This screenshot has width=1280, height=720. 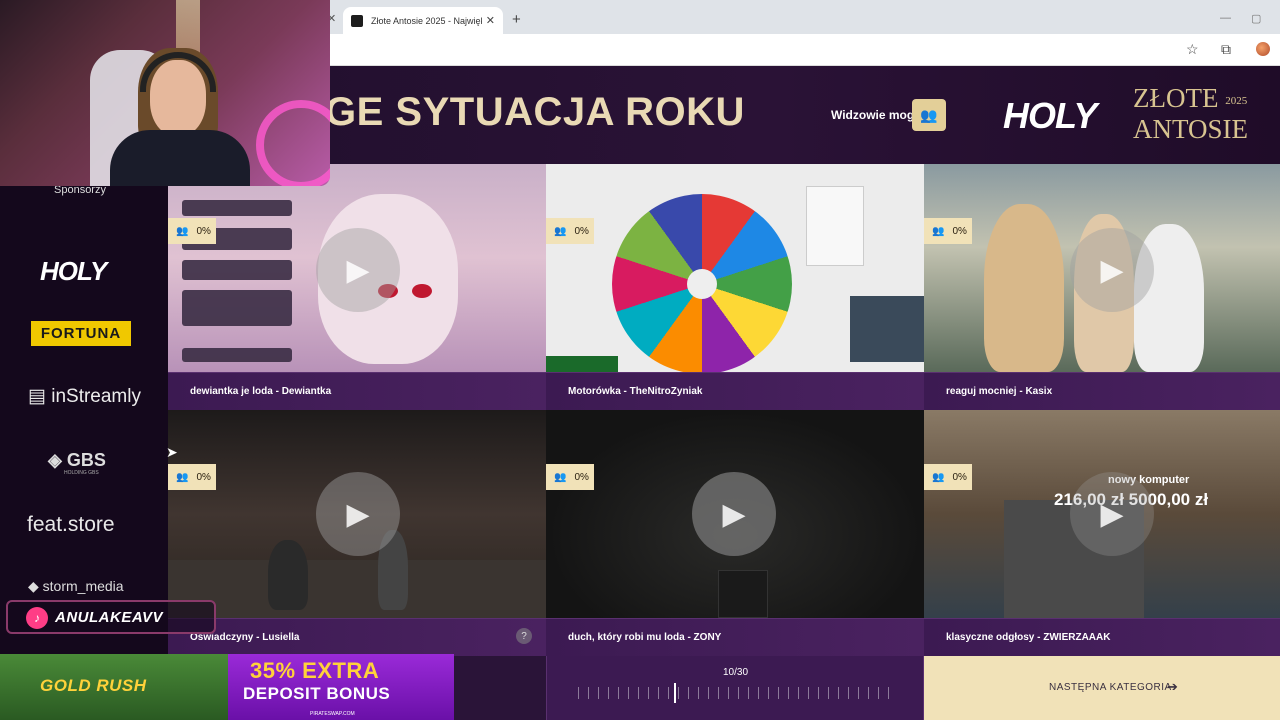 I want to click on sponsor-fortuna-logo: FORTUNA, so click(x=81, y=333).